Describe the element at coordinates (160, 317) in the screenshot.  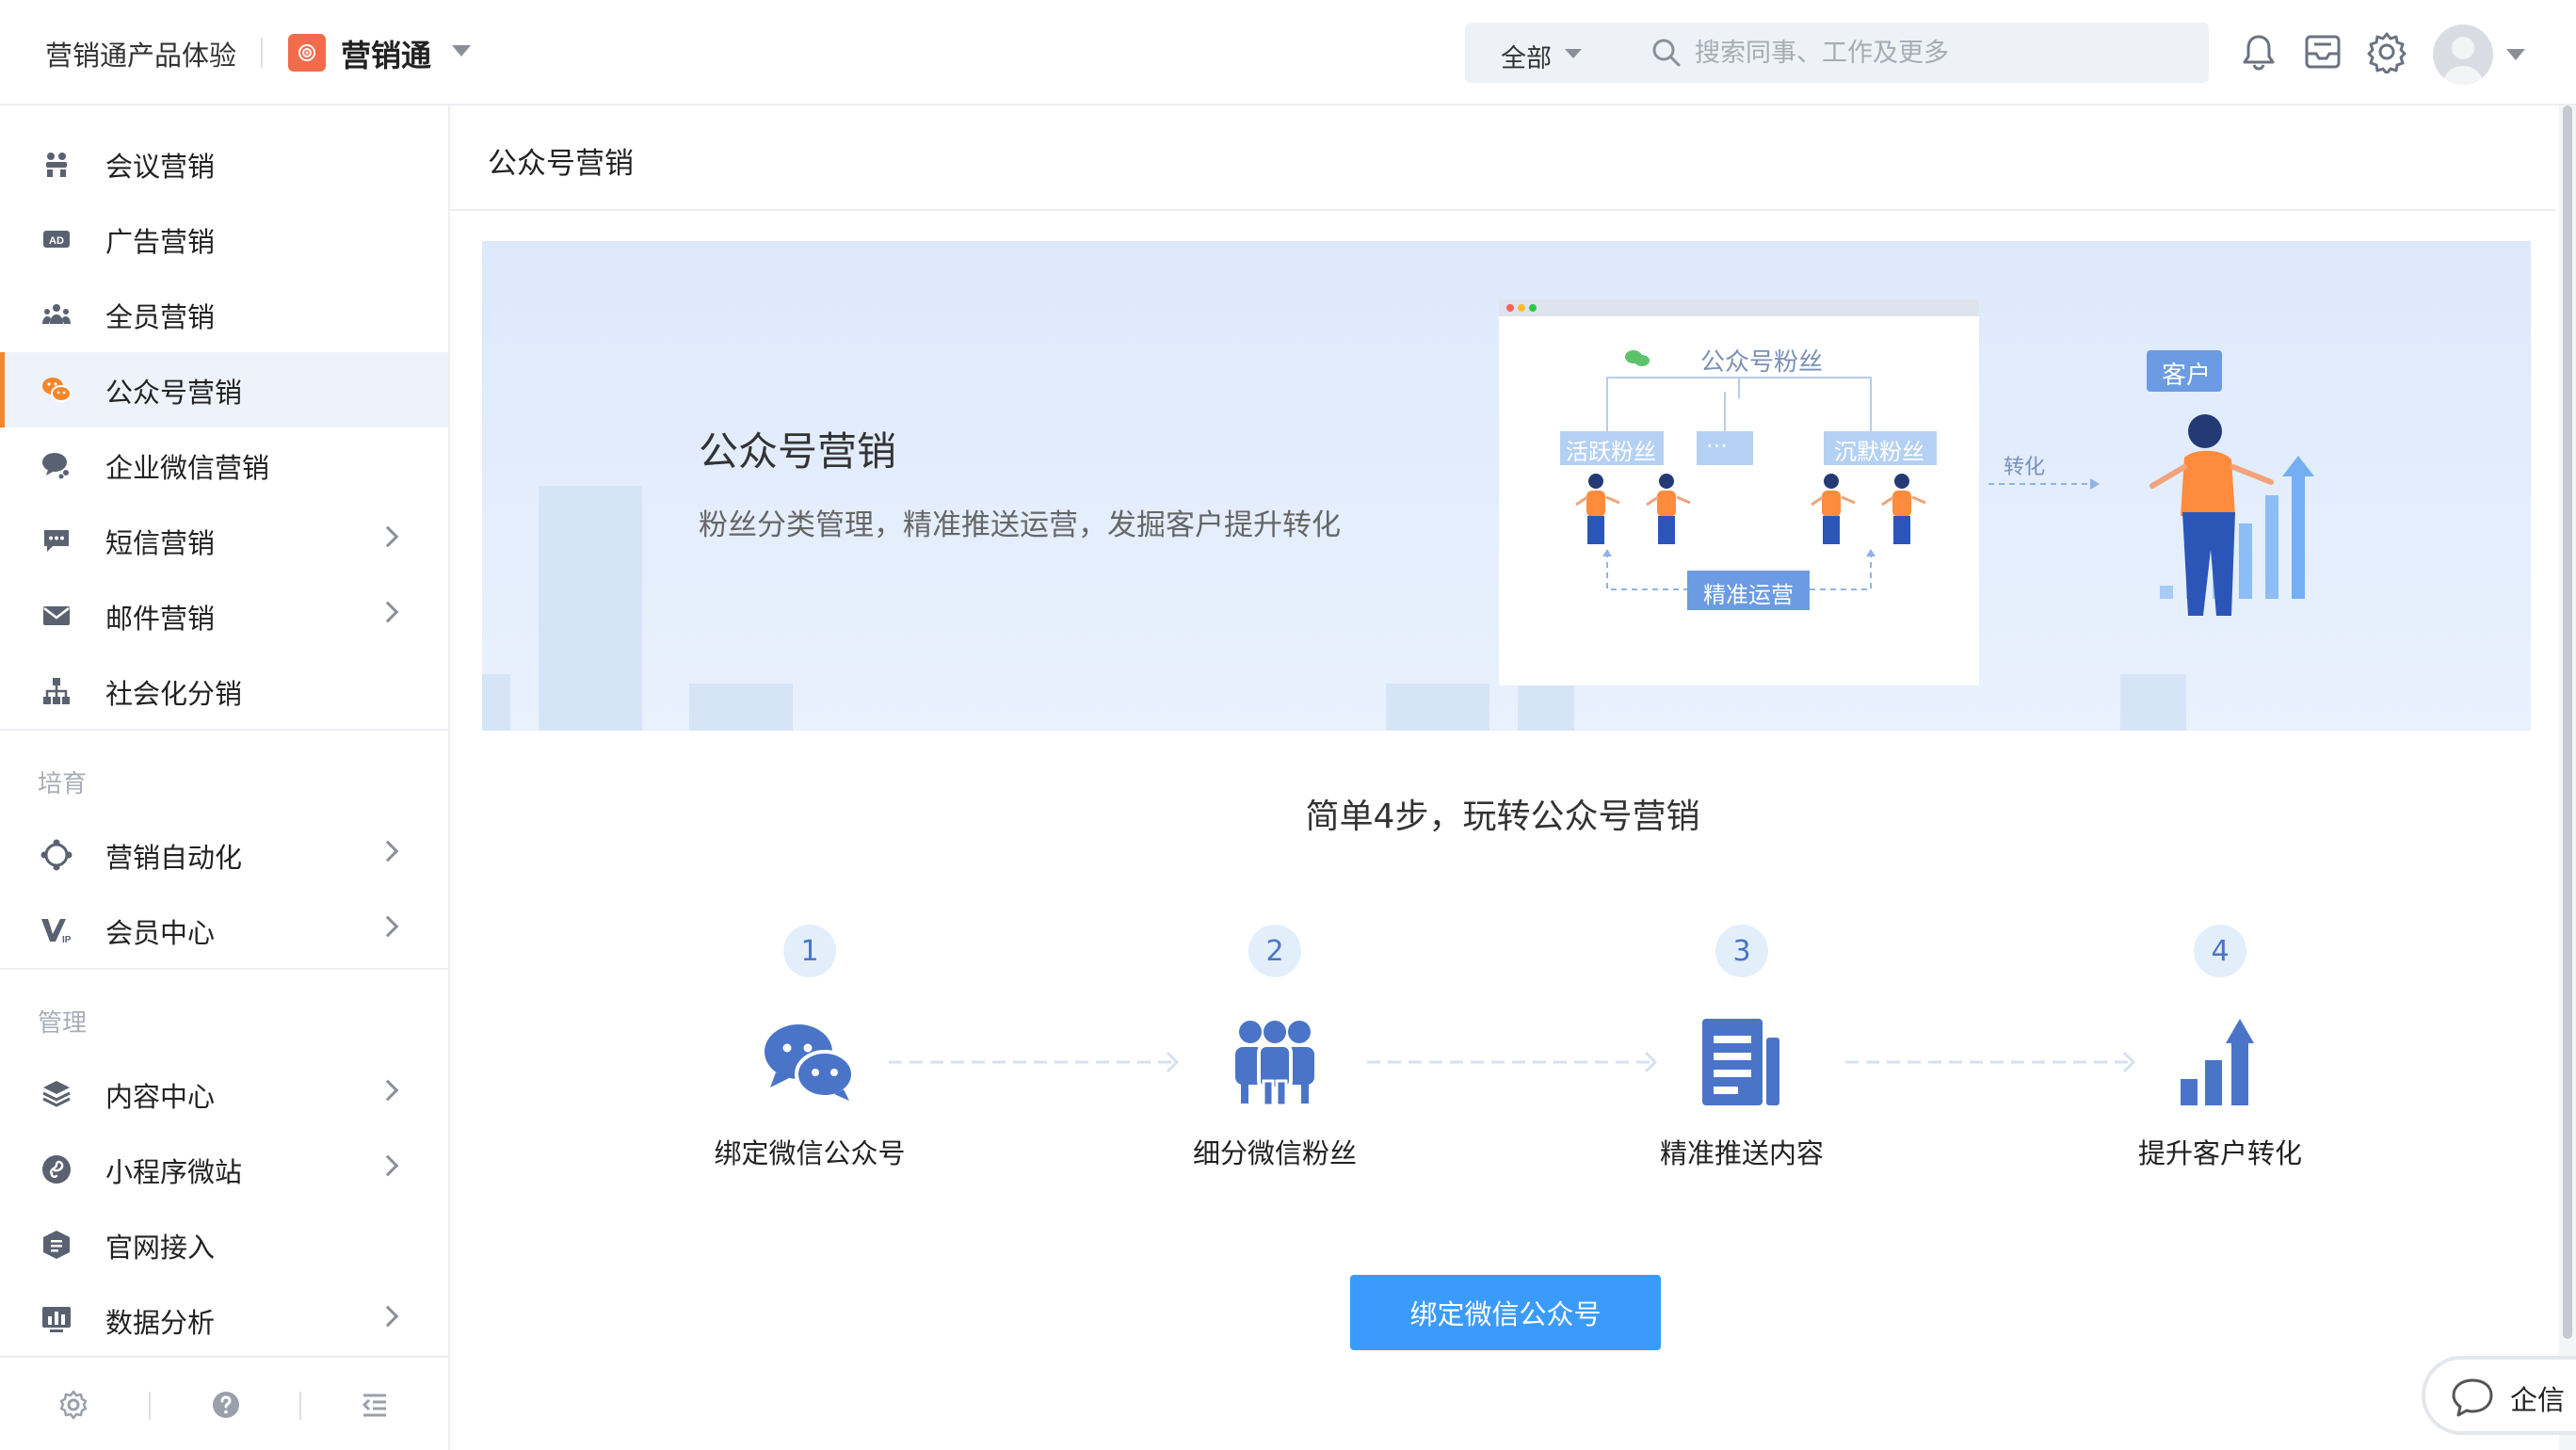
I see `sidebar-item-label: 全员营销` at that location.